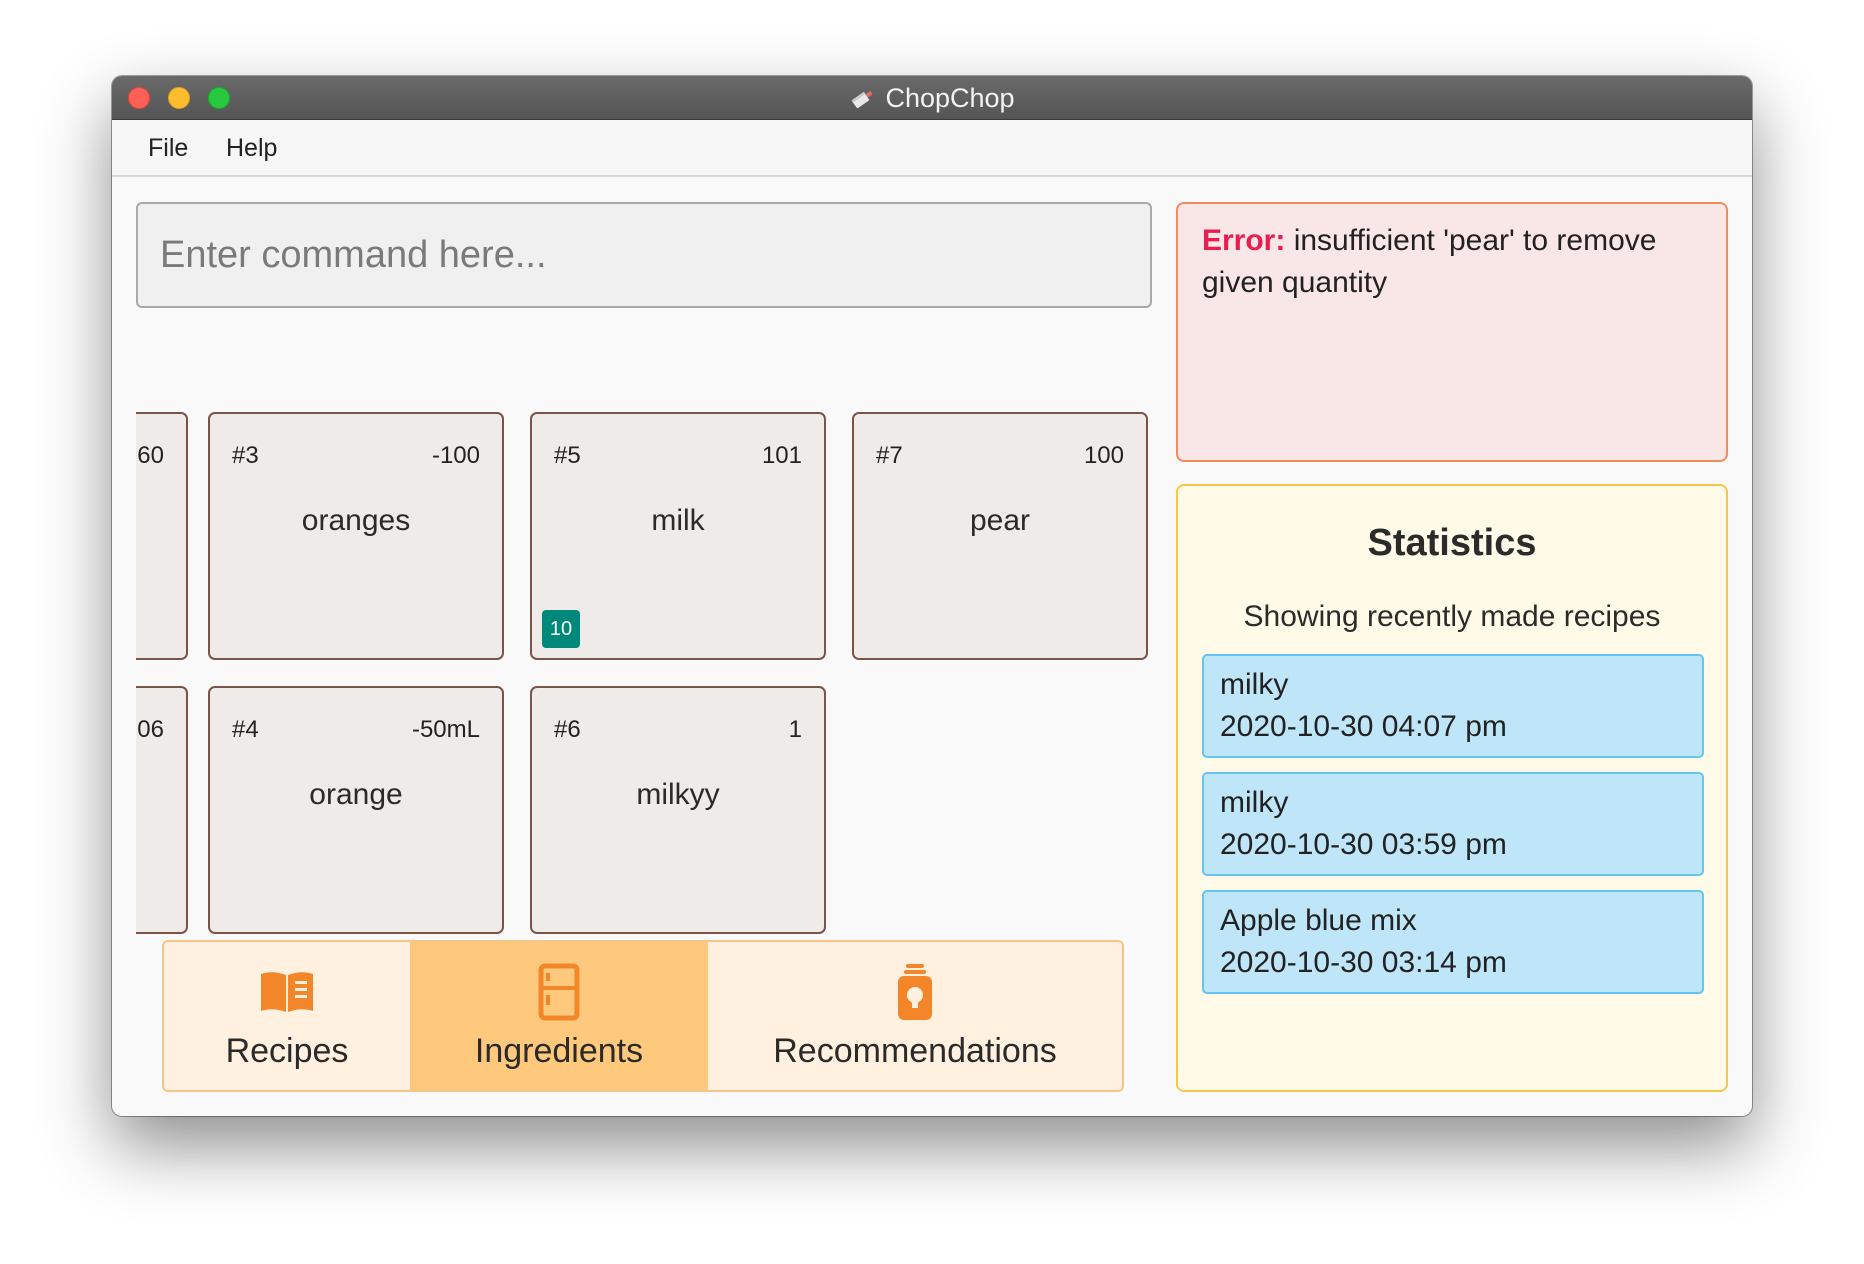 The width and height of the screenshot is (1864, 1264). I want to click on ingredient-name: oranges, so click(356, 520).